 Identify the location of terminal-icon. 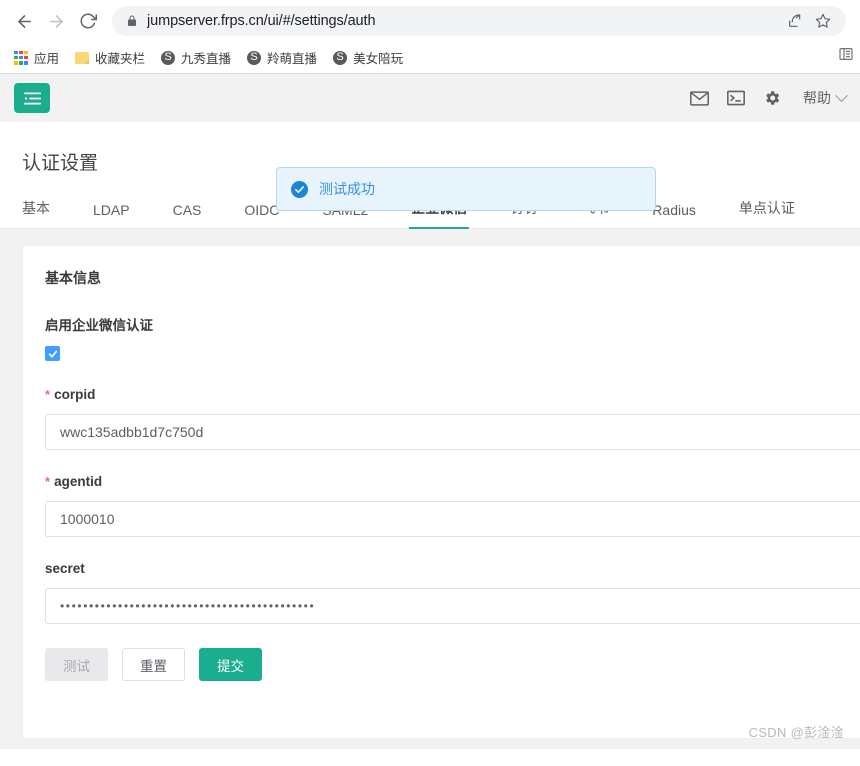
(736, 98).